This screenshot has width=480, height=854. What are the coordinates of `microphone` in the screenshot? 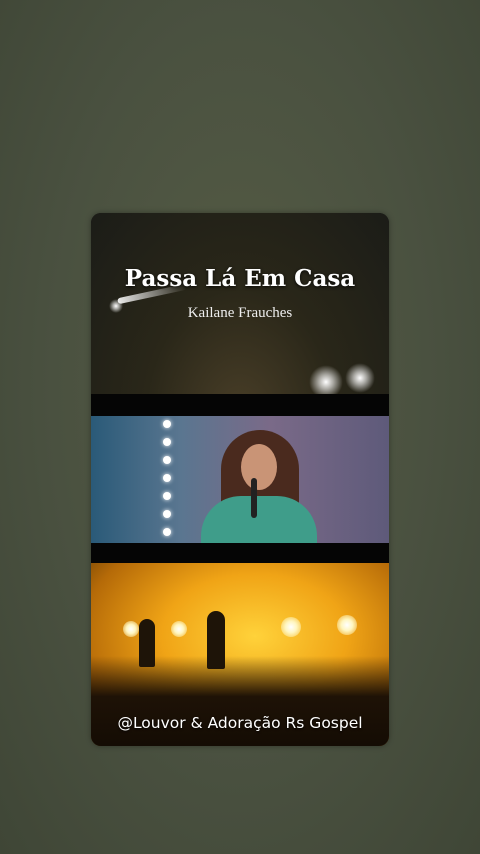 It's located at (254, 498).